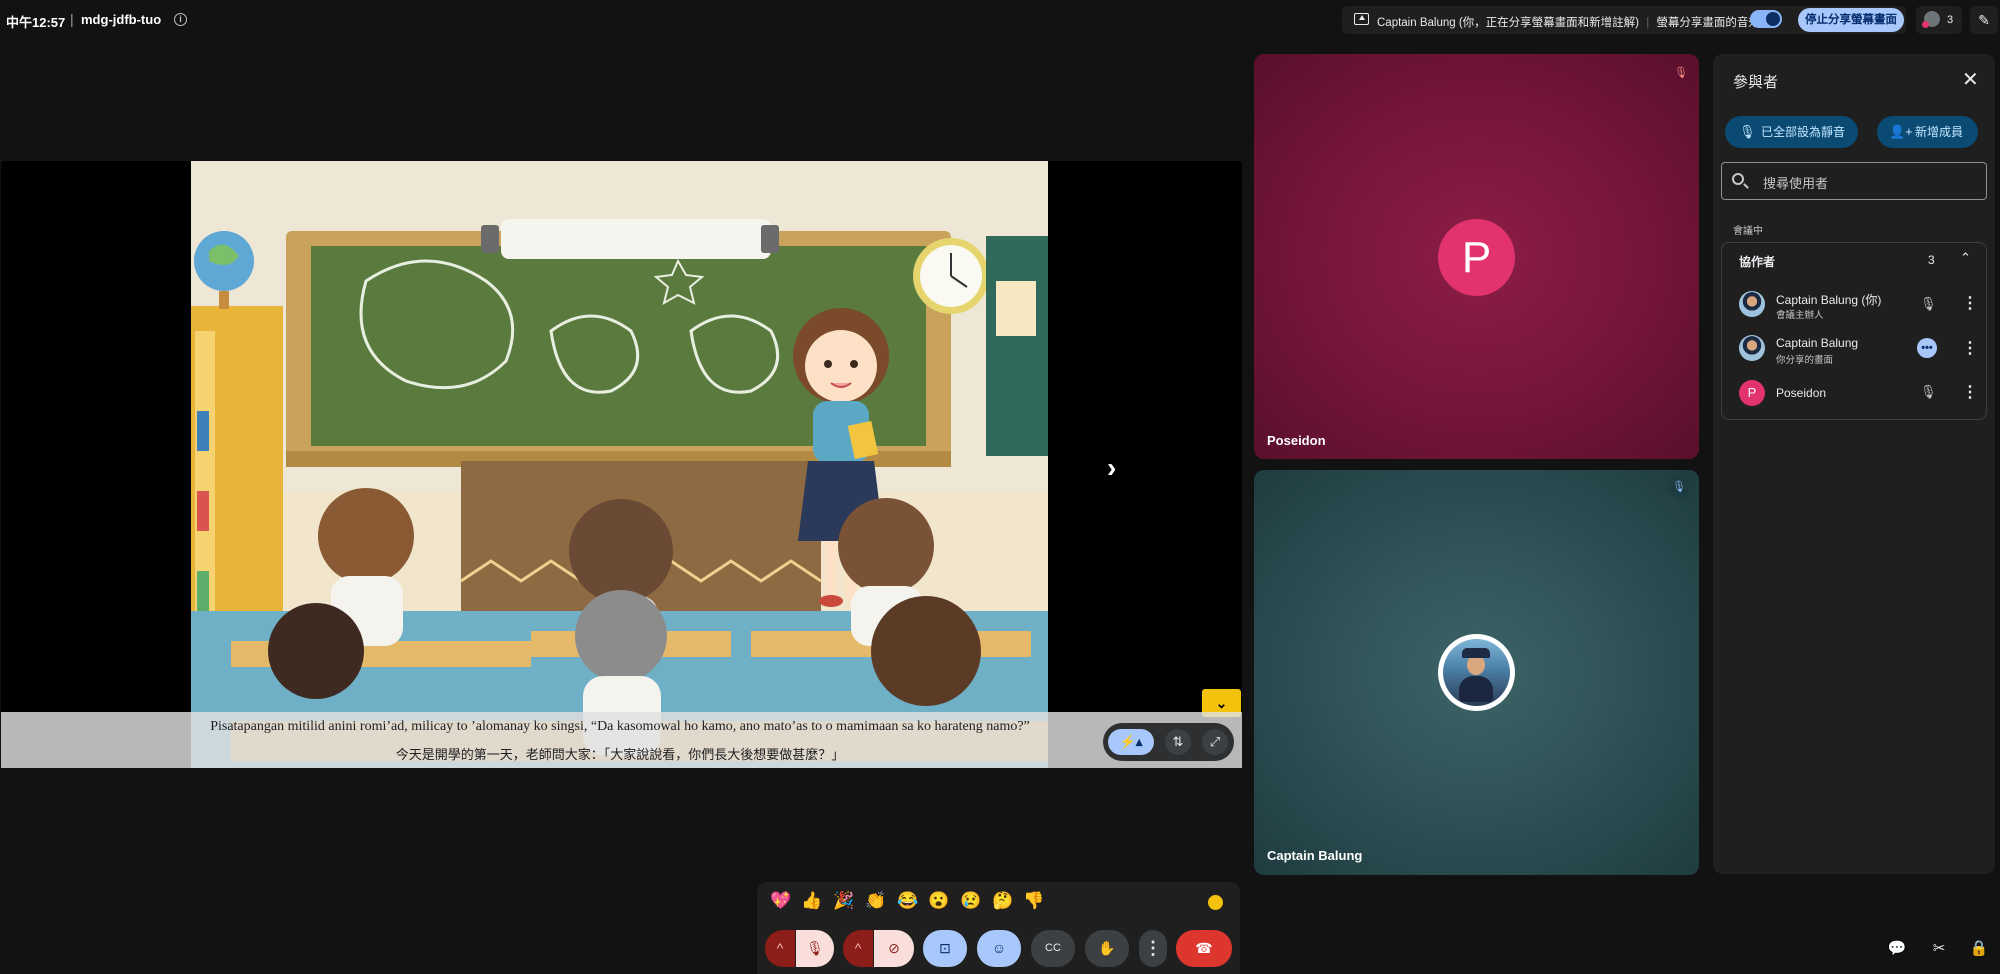 The height and width of the screenshot is (974, 2000). What do you see at coordinates (1296, 440) in the screenshot?
I see `tile-name-poseidon: Poseidon` at bounding box center [1296, 440].